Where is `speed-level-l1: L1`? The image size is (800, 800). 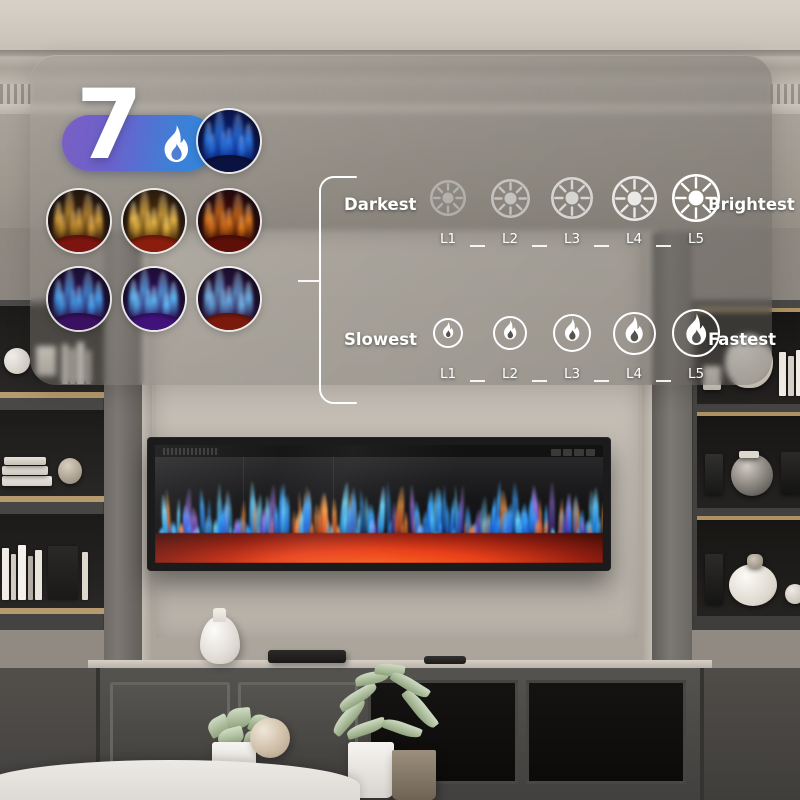
speed-level-l1: L1 is located at coordinates (448, 356).